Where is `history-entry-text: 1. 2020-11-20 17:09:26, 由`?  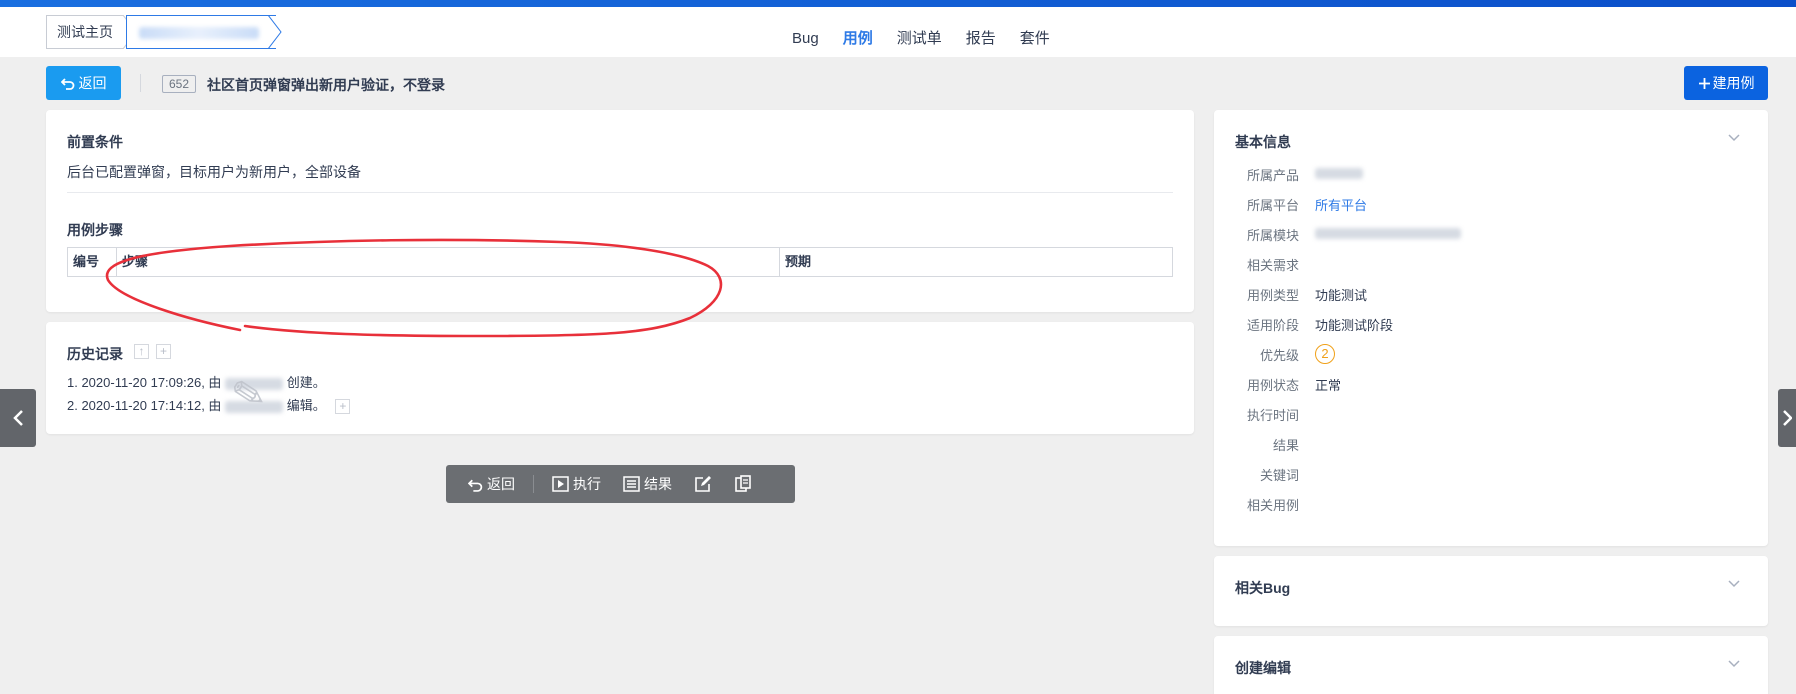
history-entry-text: 1. 2020-11-20 17:09:26, 由 is located at coordinates (144, 382).